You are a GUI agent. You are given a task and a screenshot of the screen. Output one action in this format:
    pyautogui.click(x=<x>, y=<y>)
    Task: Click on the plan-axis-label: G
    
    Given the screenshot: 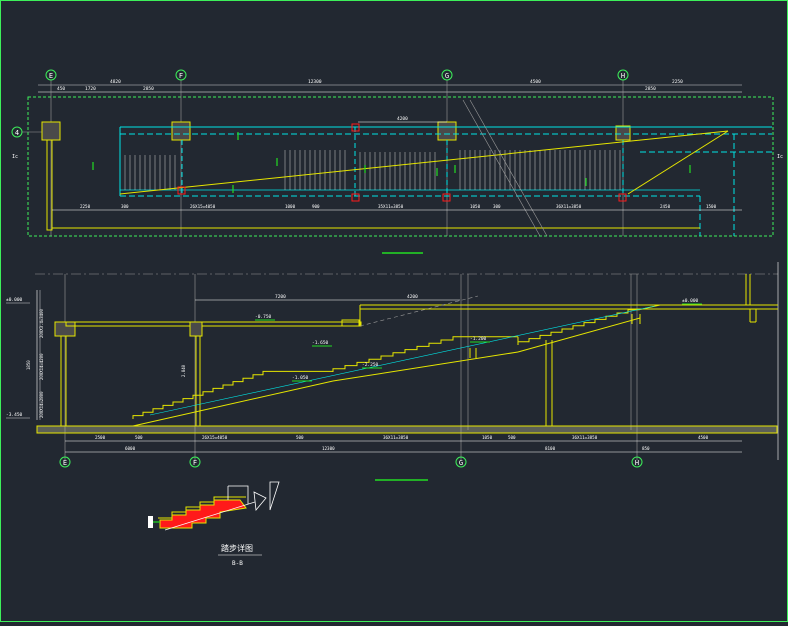 What is the action you would take?
    pyautogui.click(x=447, y=76)
    